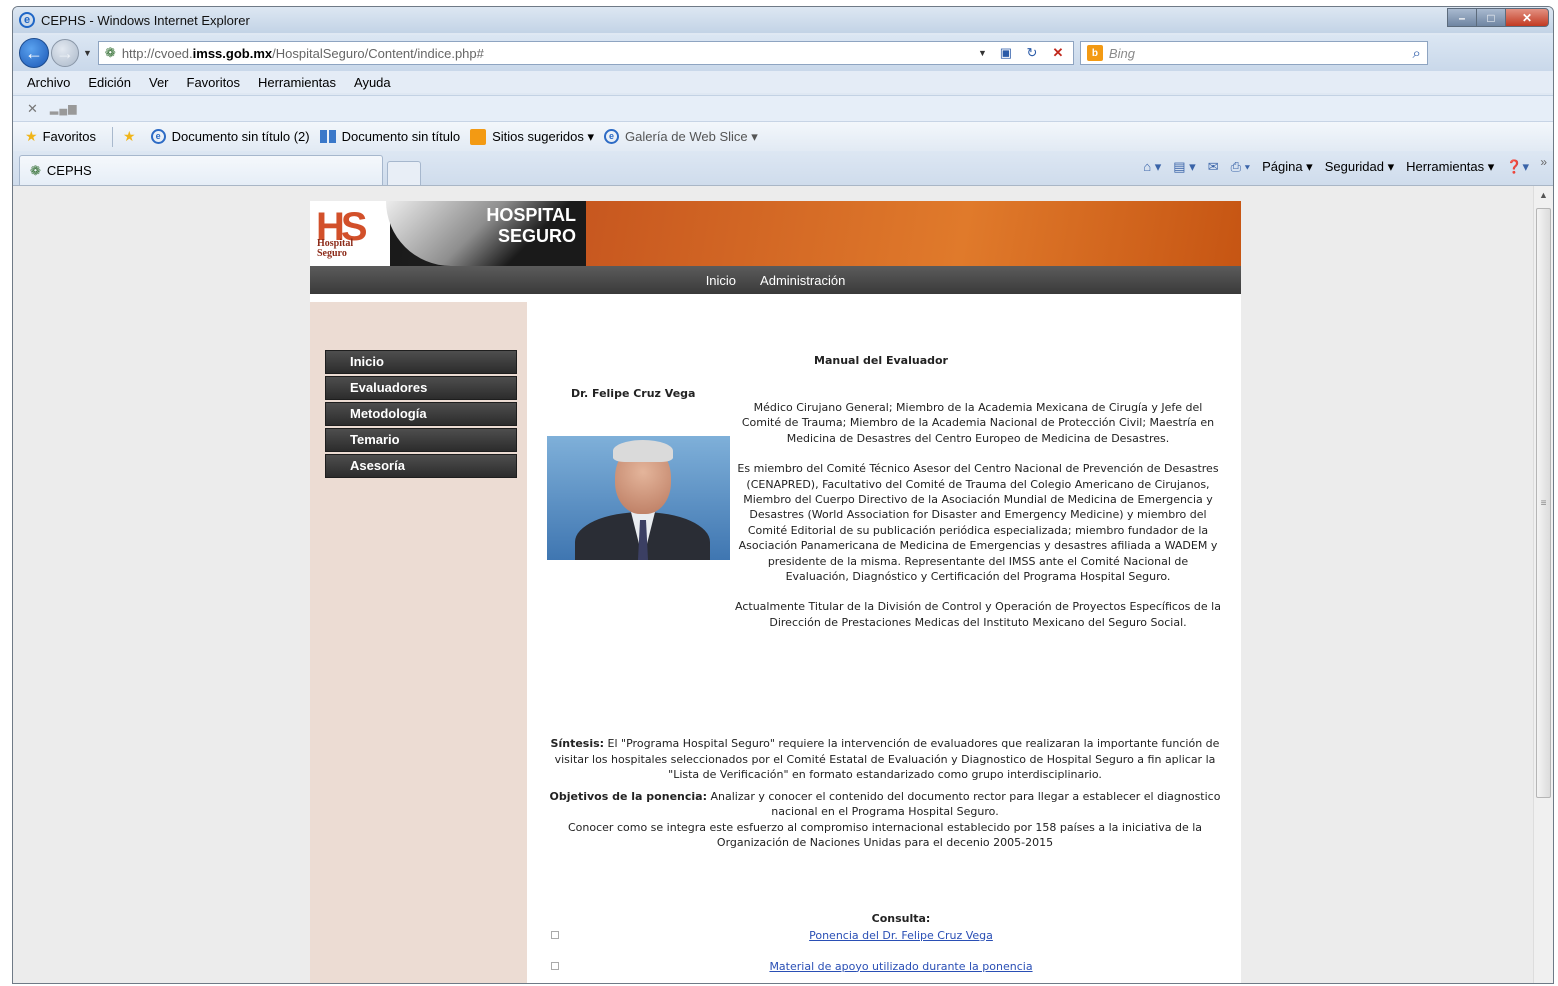  I want to click on add-favorite-icon: ★, so click(129, 136).